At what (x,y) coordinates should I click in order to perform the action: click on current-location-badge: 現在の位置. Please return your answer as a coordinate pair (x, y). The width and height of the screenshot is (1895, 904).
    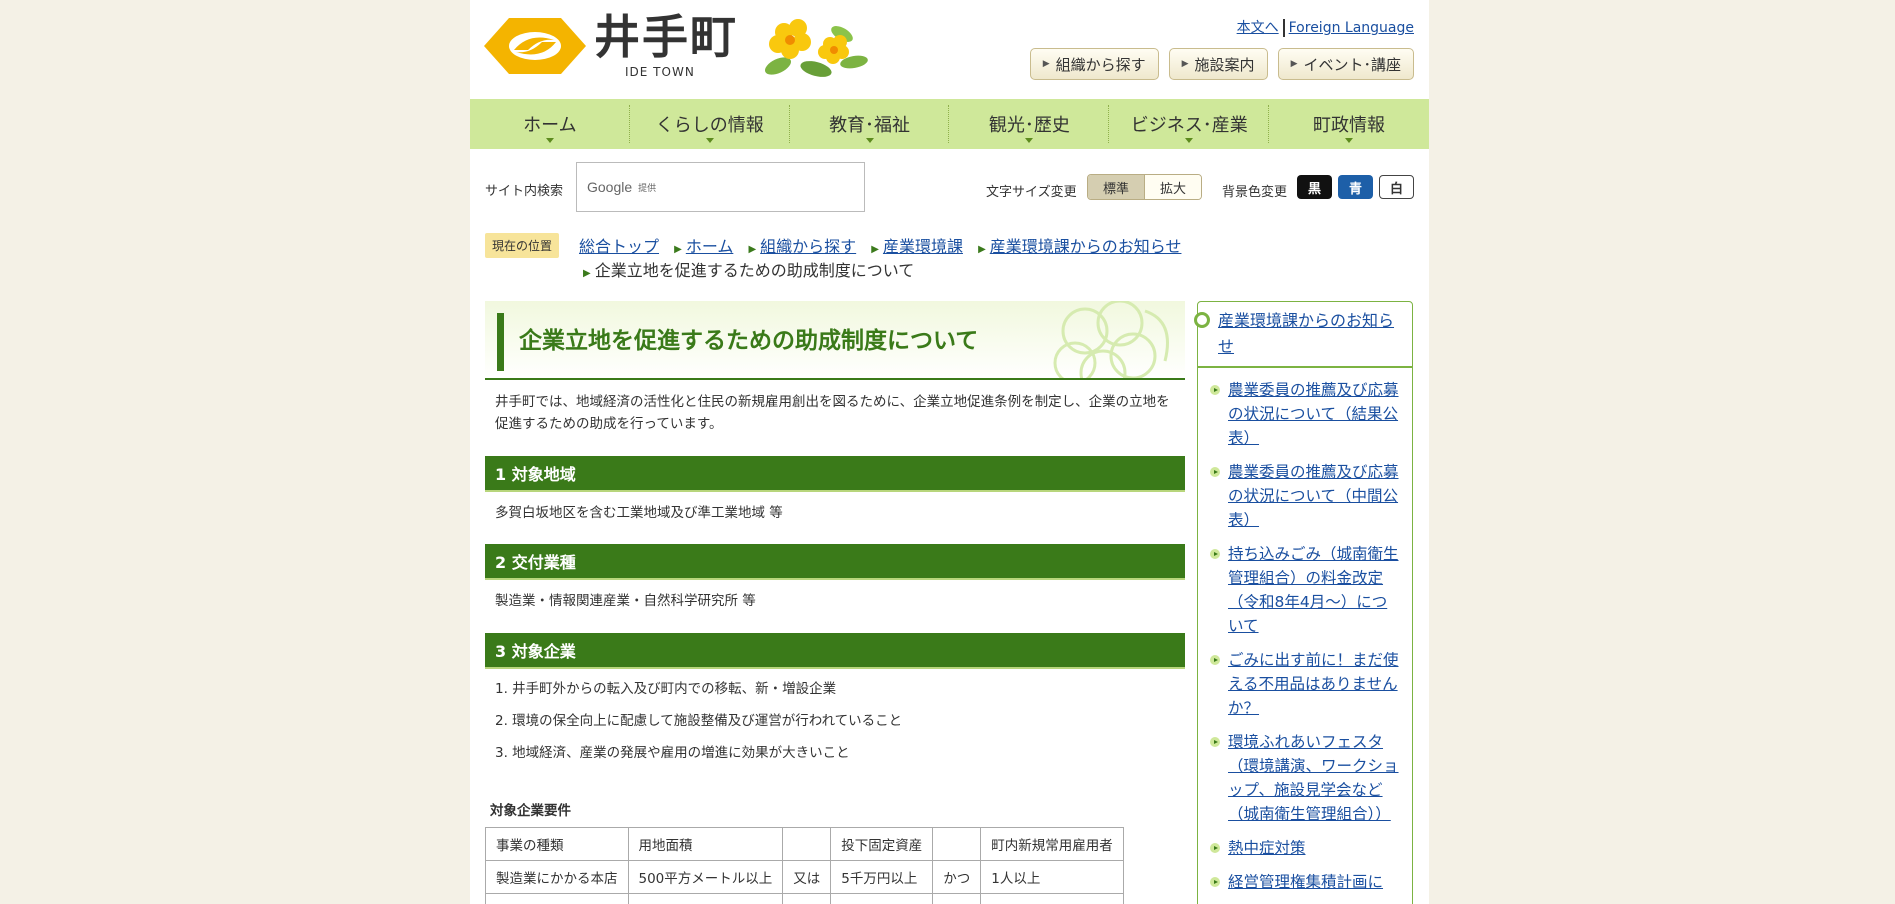
    Looking at the image, I should click on (522, 245).